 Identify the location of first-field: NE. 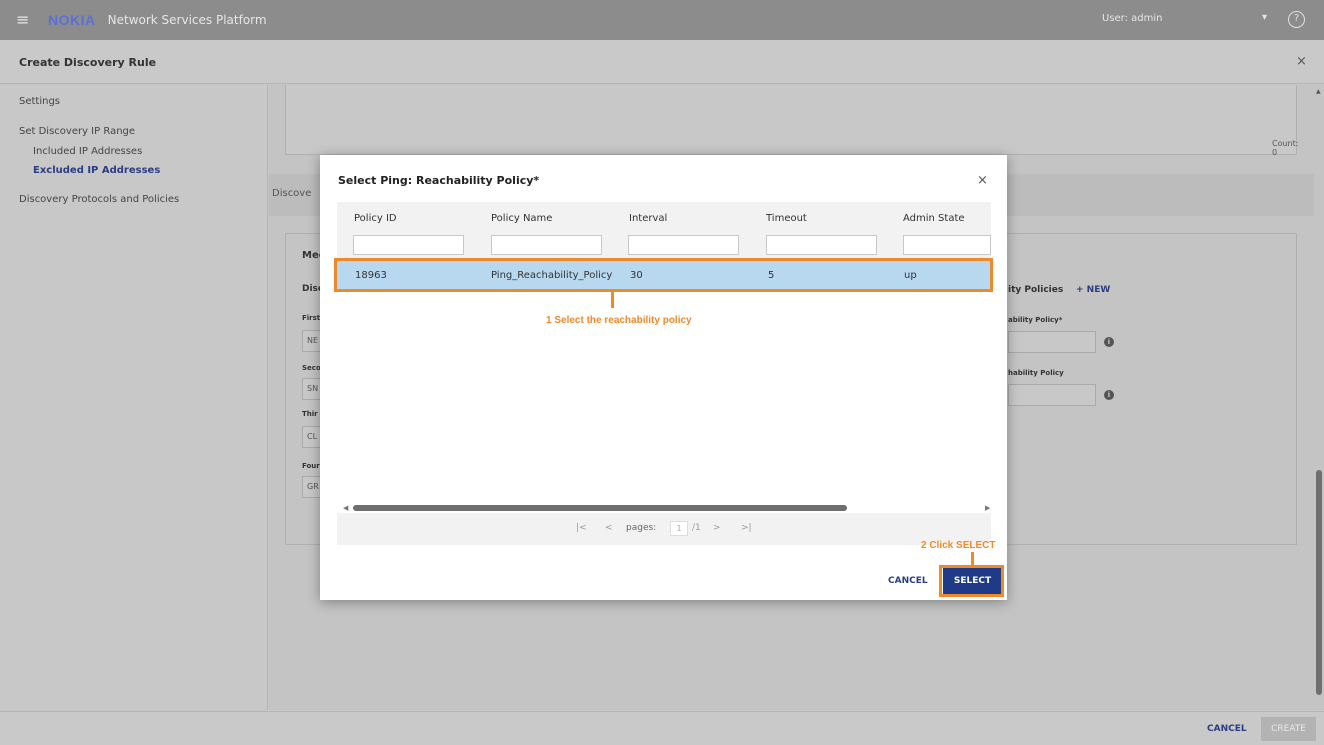
(312, 341).